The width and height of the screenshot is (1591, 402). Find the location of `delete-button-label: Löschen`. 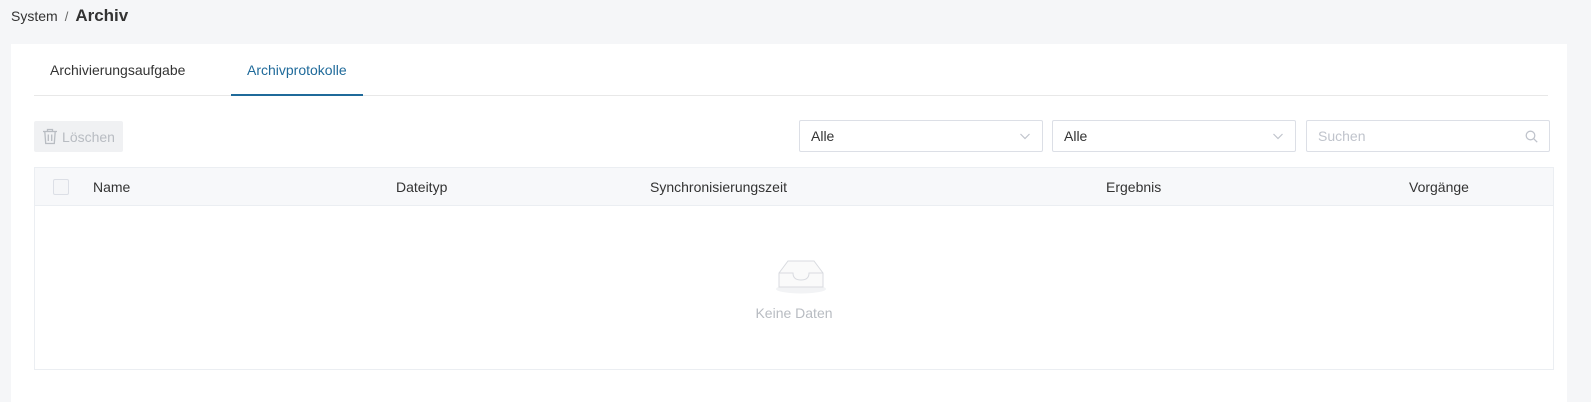

delete-button-label: Löschen is located at coordinates (88, 136).